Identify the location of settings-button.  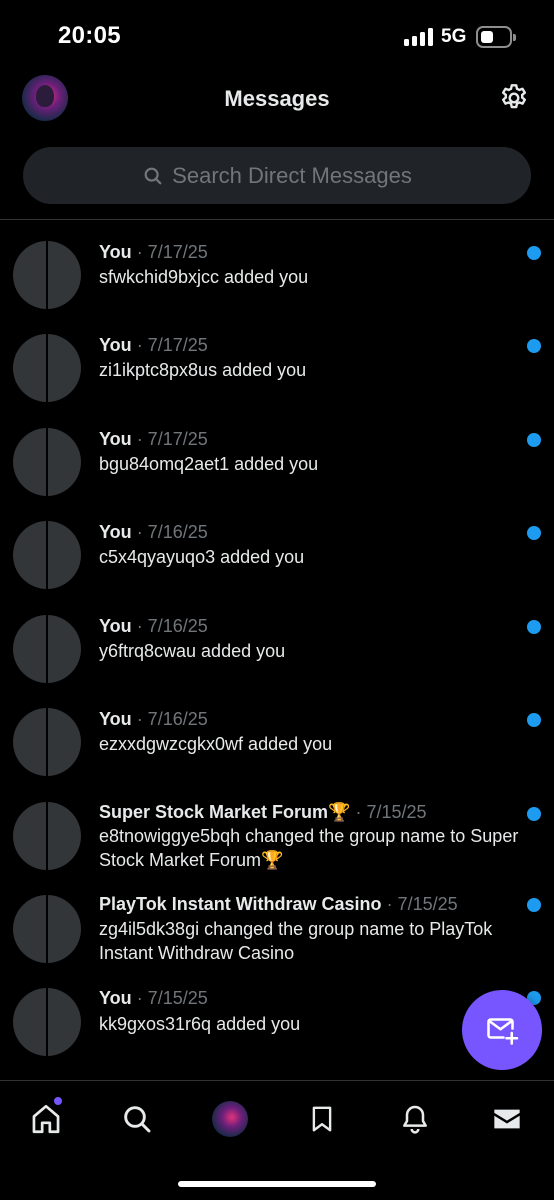
(514, 98).